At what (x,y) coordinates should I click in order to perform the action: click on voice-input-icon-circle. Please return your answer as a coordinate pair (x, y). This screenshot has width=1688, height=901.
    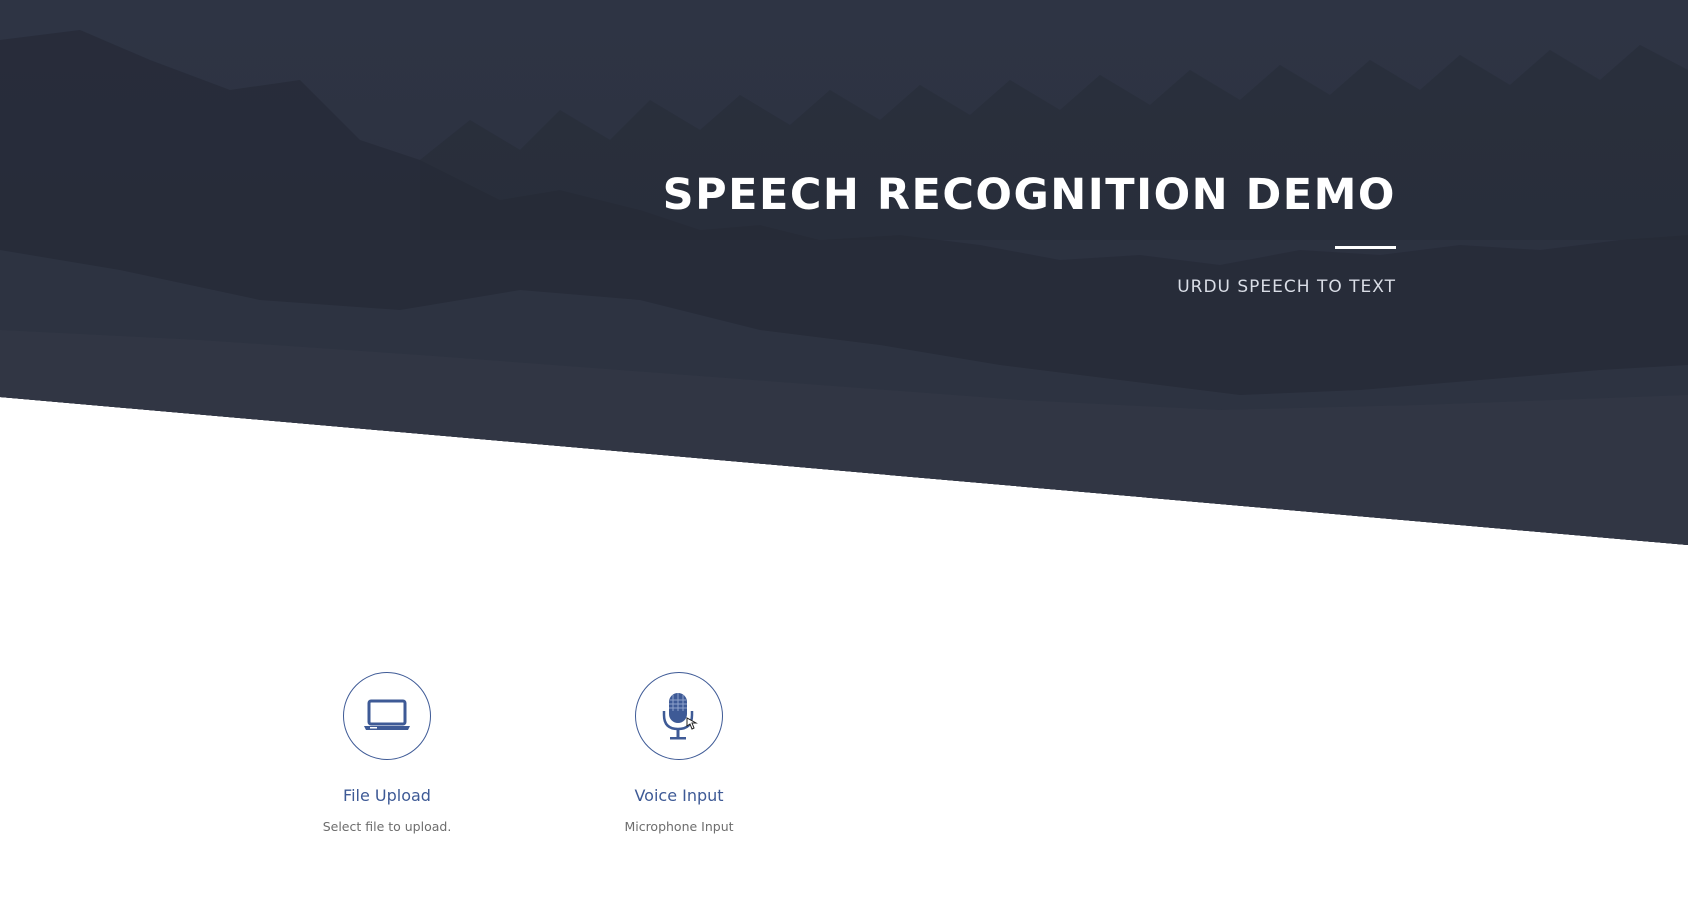
    Looking at the image, I should click on (679, 716).